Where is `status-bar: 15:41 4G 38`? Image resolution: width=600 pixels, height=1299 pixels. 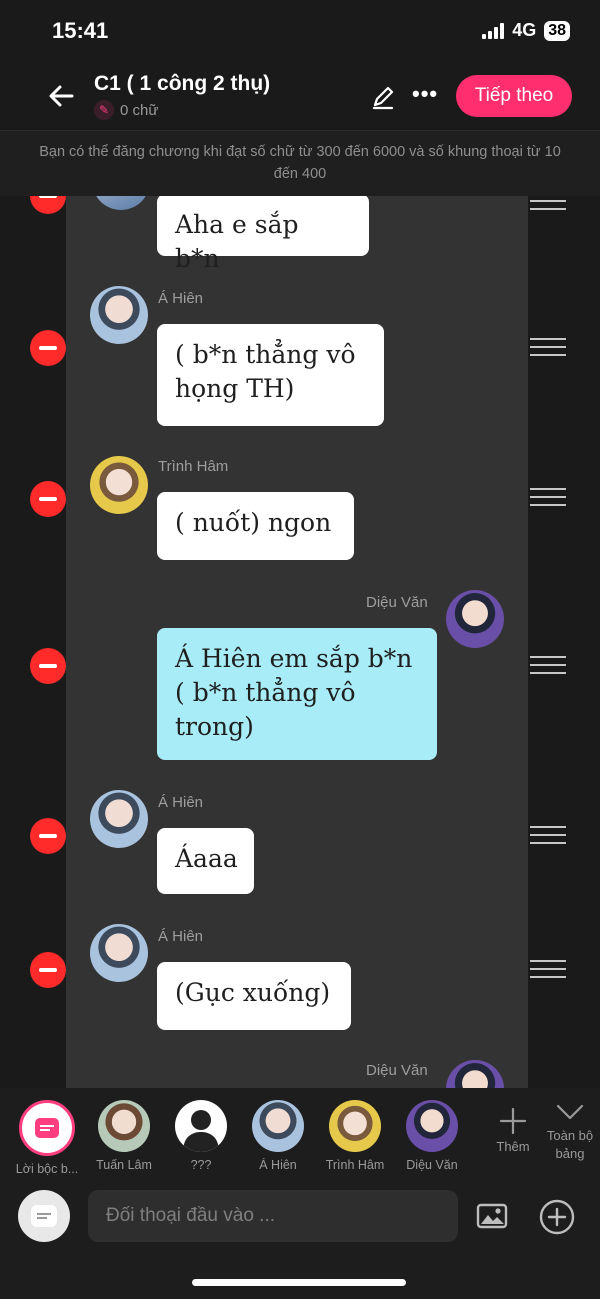 status-bar: 15:41 4G 38 is located at coordinates (300, 32).